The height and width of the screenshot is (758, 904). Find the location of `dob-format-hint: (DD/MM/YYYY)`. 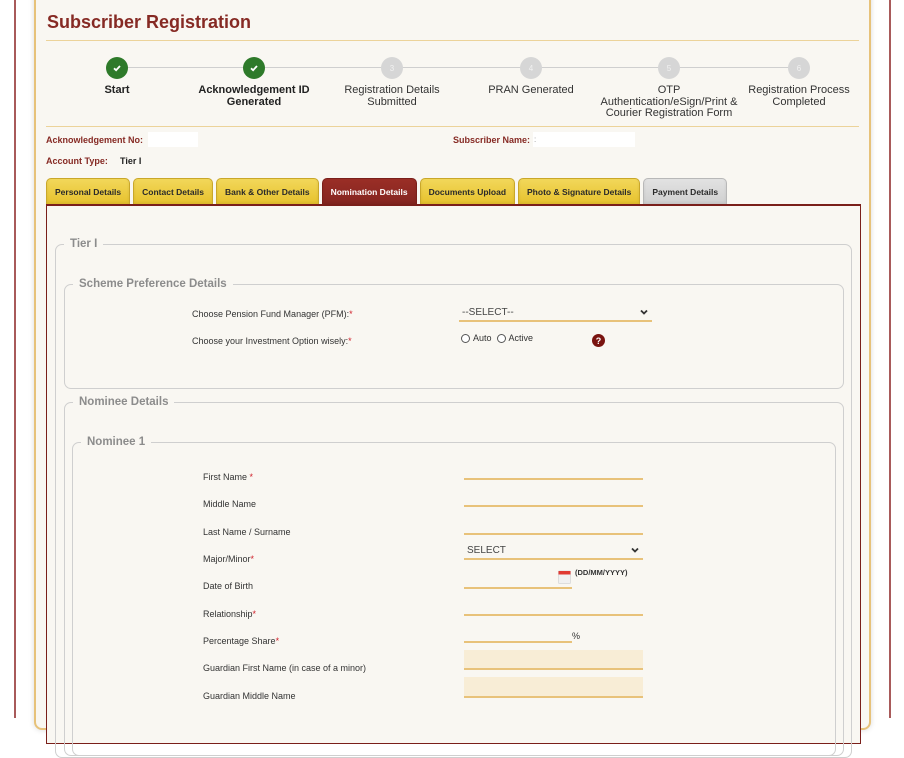

dob-format-hint: (DD/MM/YYYY) is located at coordinates (601, 572).